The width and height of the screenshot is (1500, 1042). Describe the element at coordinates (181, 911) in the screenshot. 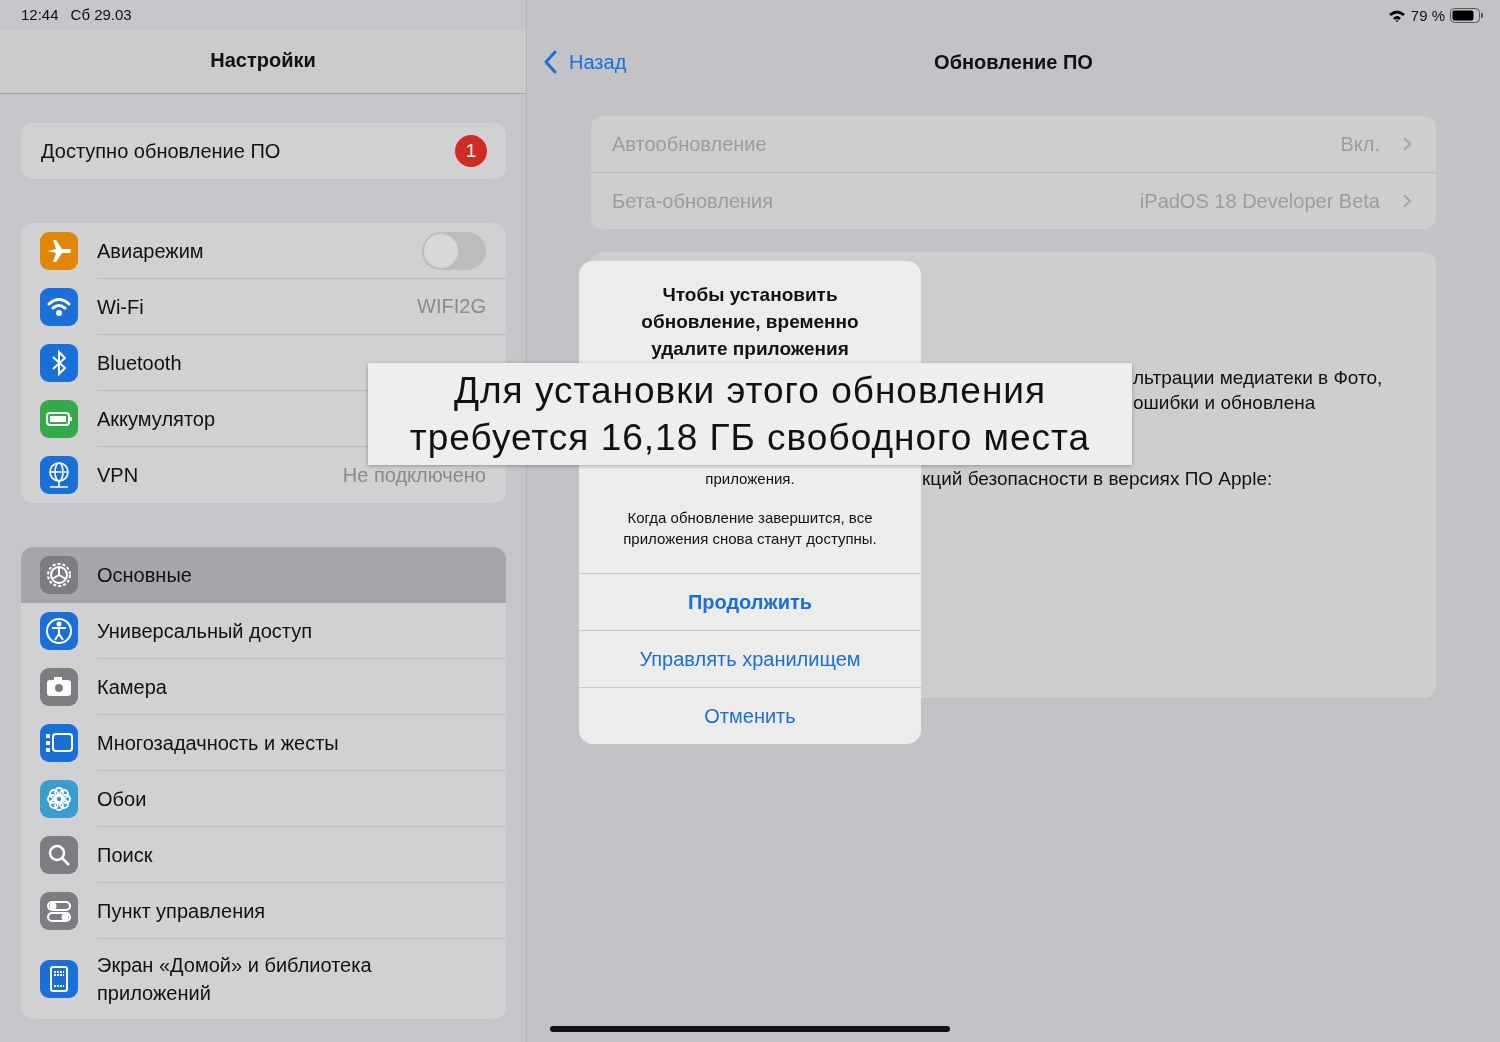

I see `item-label: Пункт управления` at that location.